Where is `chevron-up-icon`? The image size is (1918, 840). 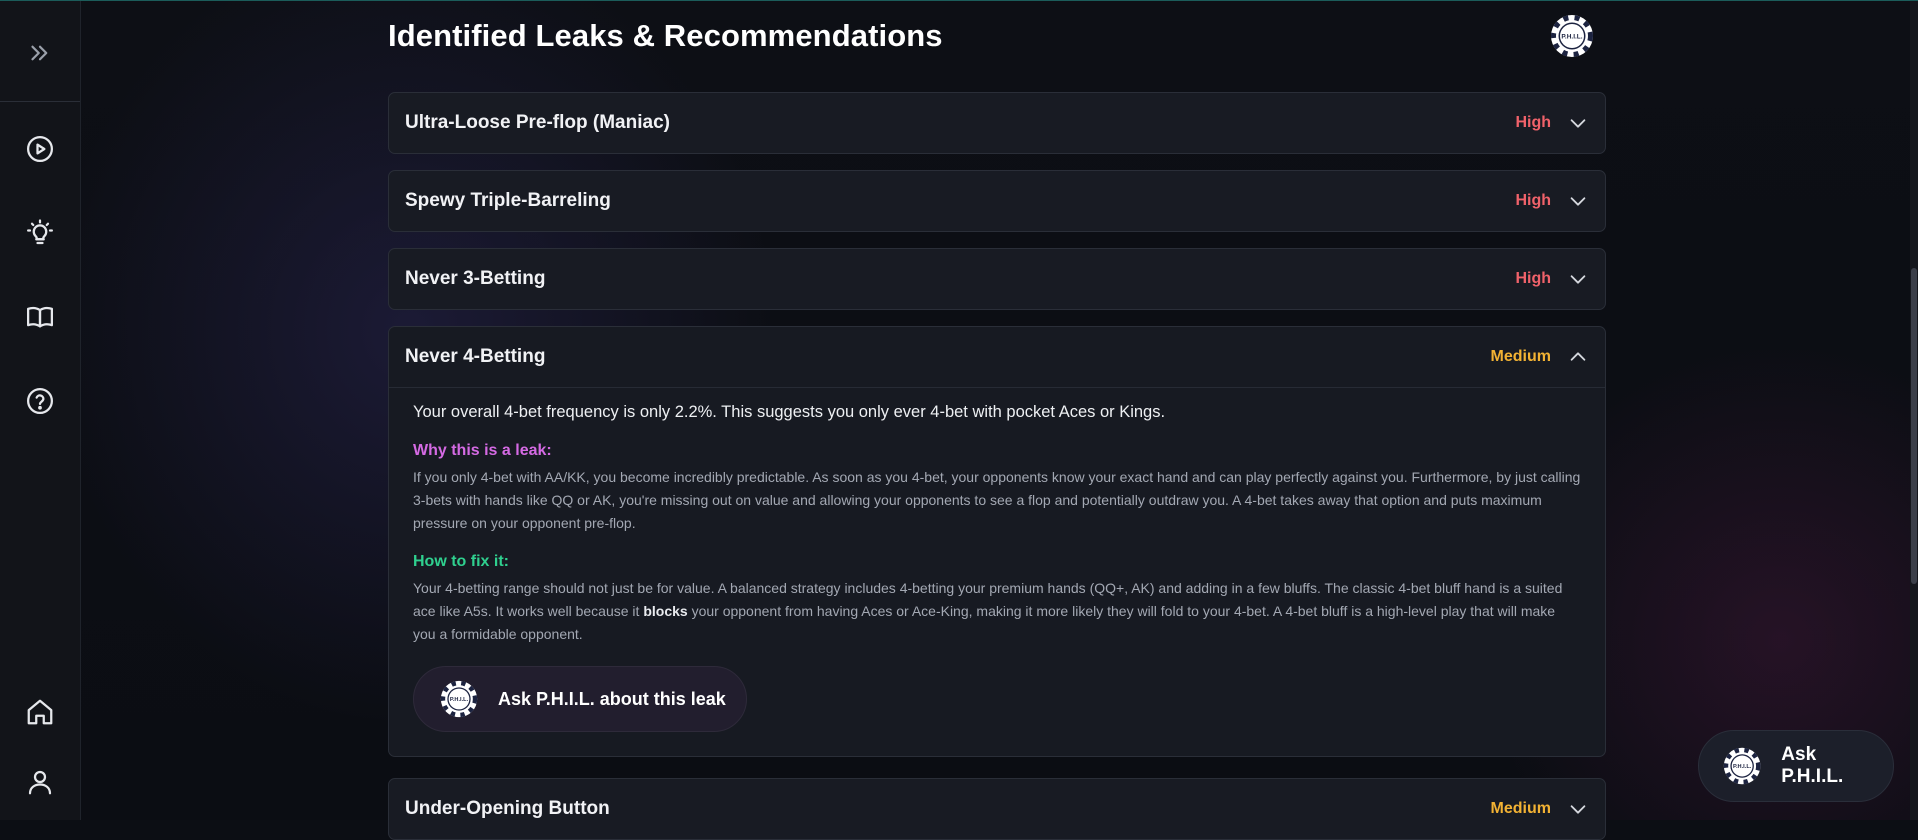 chevron-up-icon is located at coordinates (1578, 357).